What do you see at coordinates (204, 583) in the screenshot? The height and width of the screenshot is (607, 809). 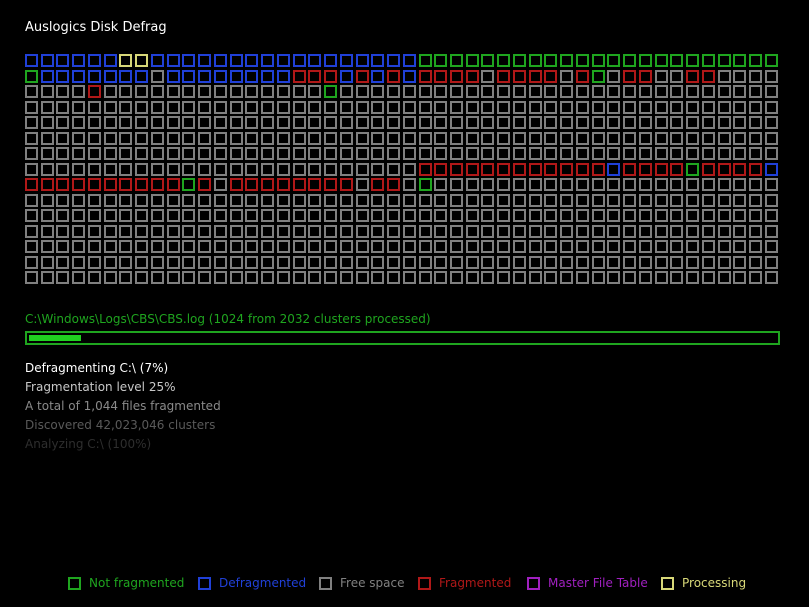 I see `defragmented-swatch-icon` at bounding box center [204, 583].